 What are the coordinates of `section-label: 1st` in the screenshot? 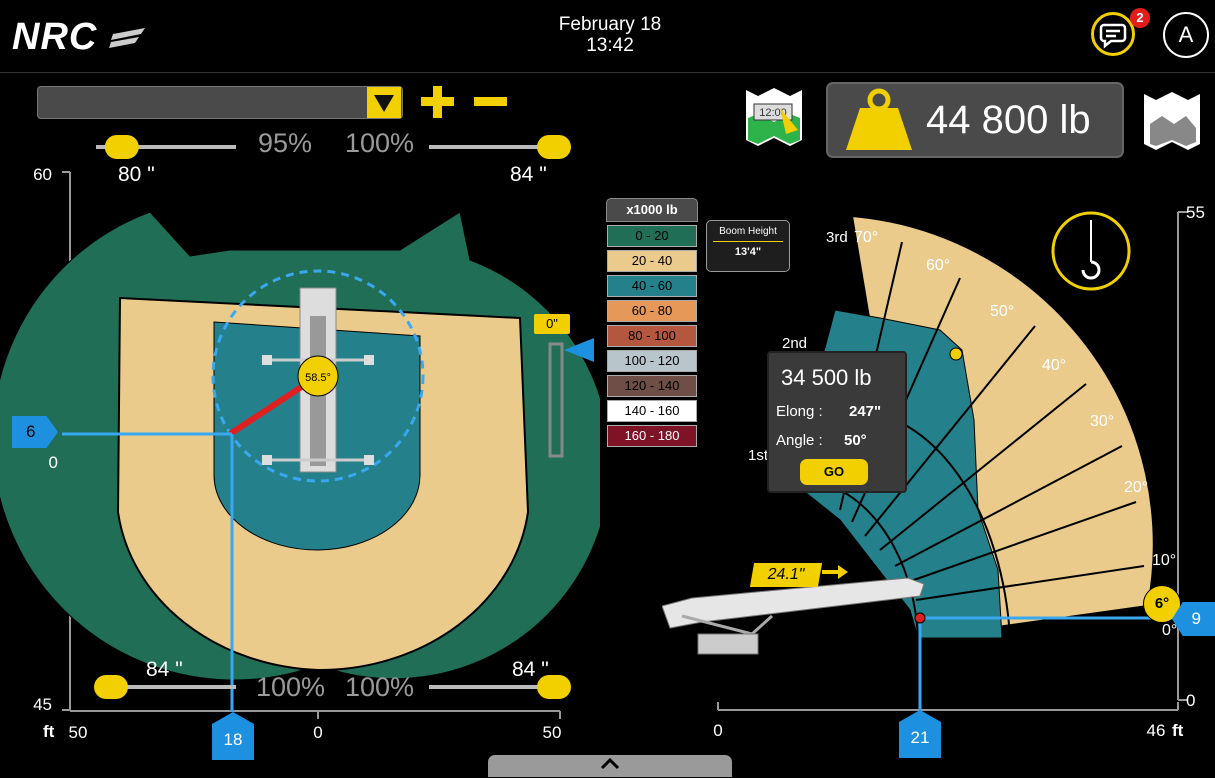 It's located at (758, 455).